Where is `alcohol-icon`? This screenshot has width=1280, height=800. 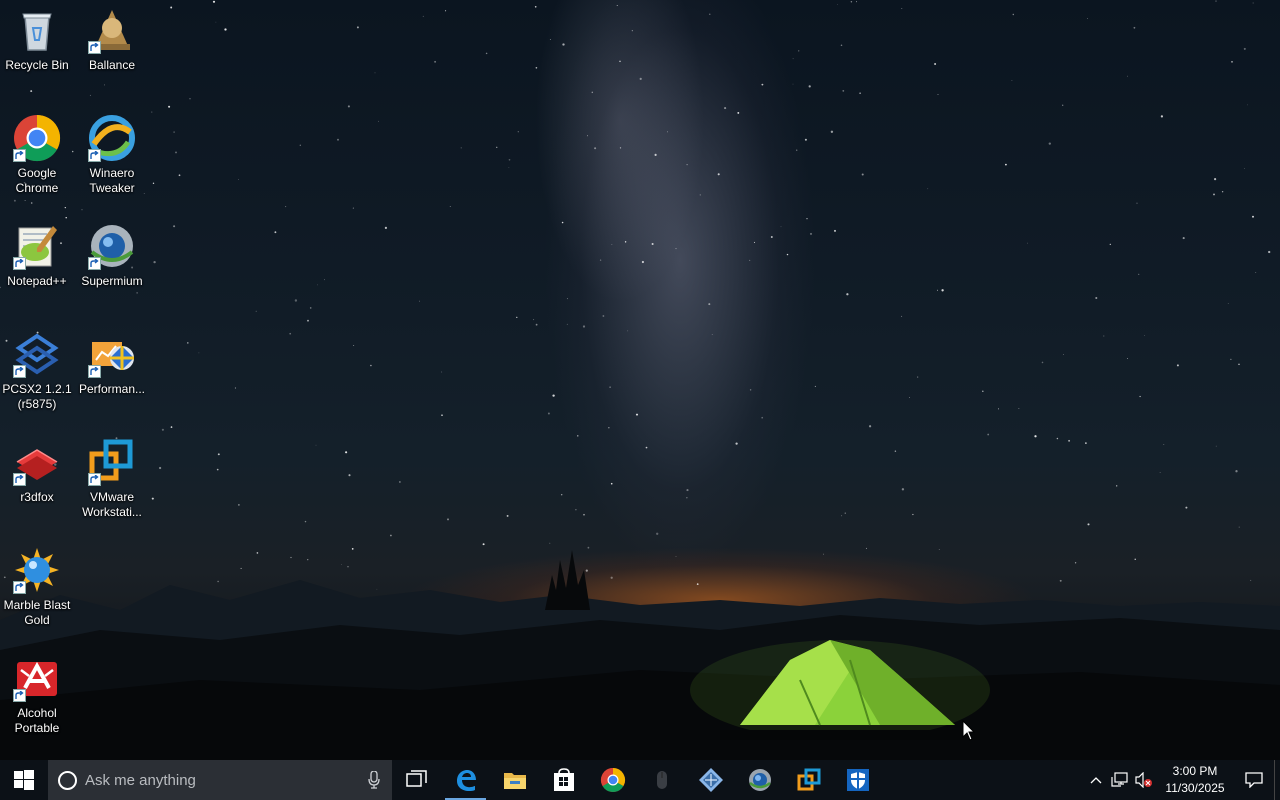 alcohol-icon is located at coordinates (37, 678).